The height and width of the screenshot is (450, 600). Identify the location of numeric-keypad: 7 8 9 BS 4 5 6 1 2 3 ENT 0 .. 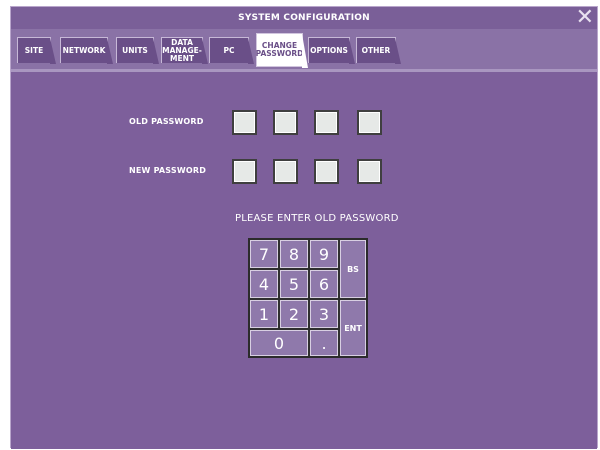
(308, 298).